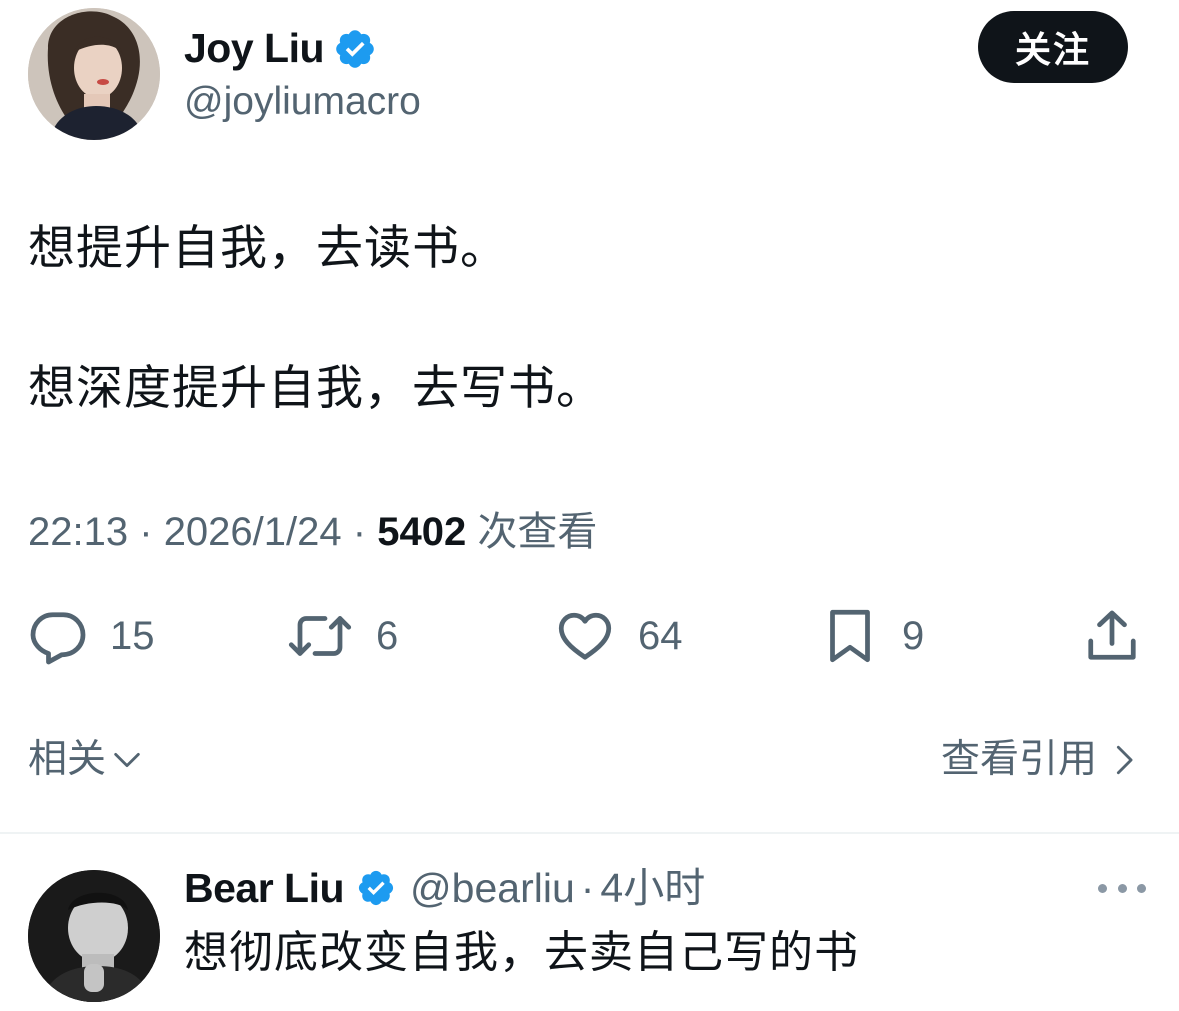 Image resolution: width=1179 pixels, height=1011 pixels. Describe the element at coordinates (264, 888) in the screenshot. I see `reply-author-name: Bear Liu` at that location.